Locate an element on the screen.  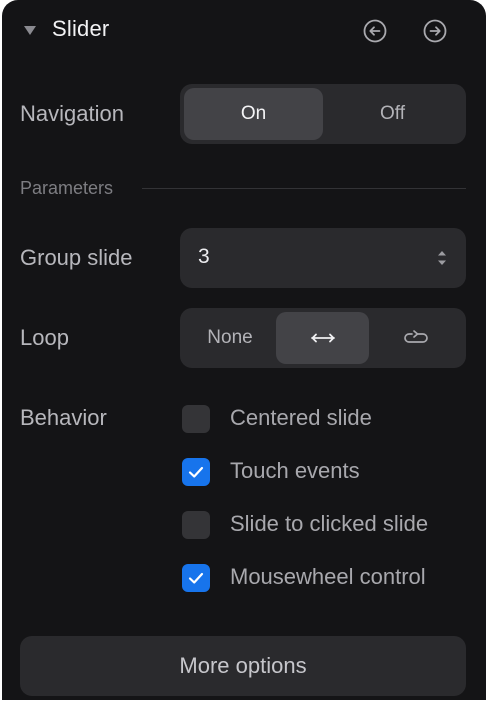
loop-toggle: None is located at coordinates (323, 338).